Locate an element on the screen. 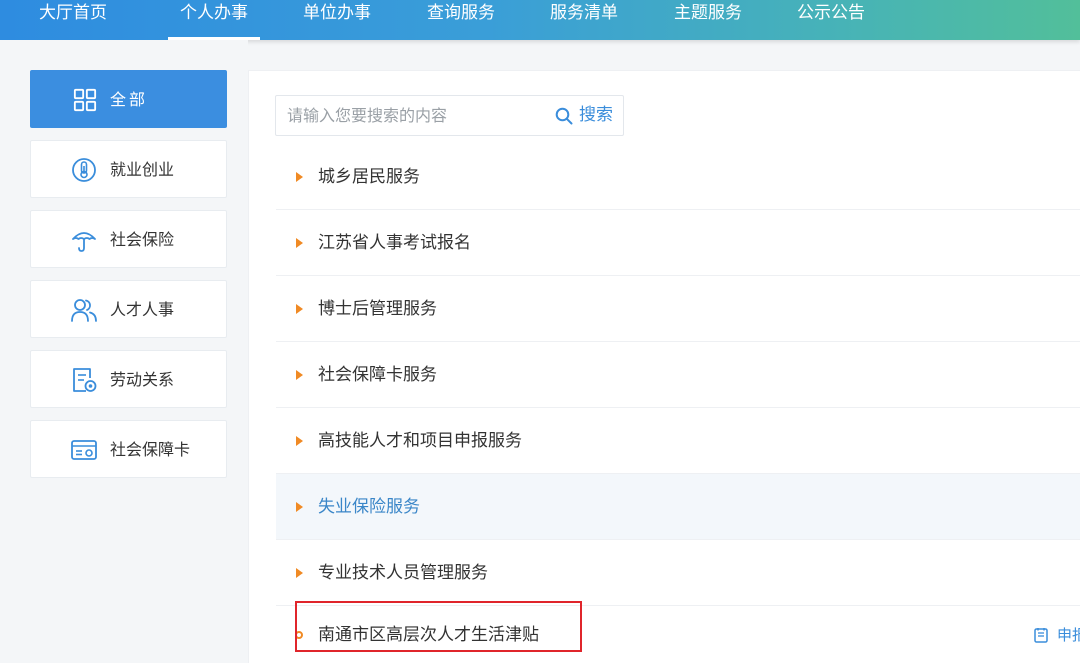  category-label: 博士后管理服务 is located at coordinates (377, 309).